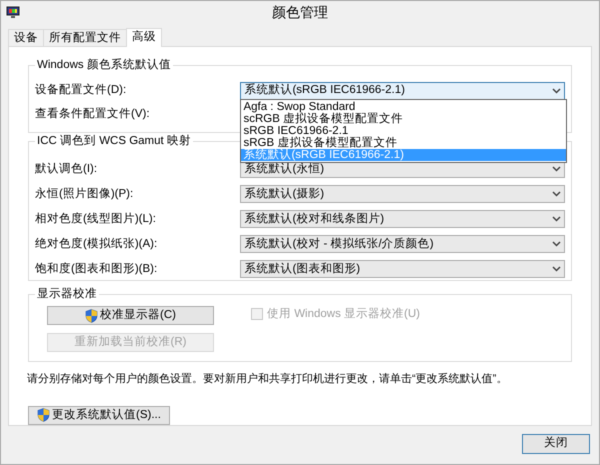 The height and width of the screenshot is (465, 600). Describe the element at coordinates (267, 380) in the screenshot. I see `note-text: 请分别存储对每个用户的颜色设置。要对新用户和共享打印机进行更改，请单击“更改系统默认值”。` at that location.